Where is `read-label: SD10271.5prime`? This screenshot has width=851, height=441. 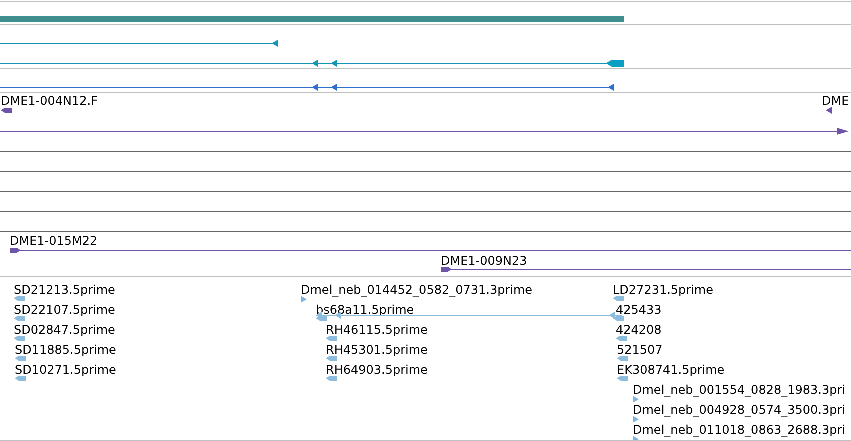
read-label: SD10271.5prime is located at coordinates (65, 370).